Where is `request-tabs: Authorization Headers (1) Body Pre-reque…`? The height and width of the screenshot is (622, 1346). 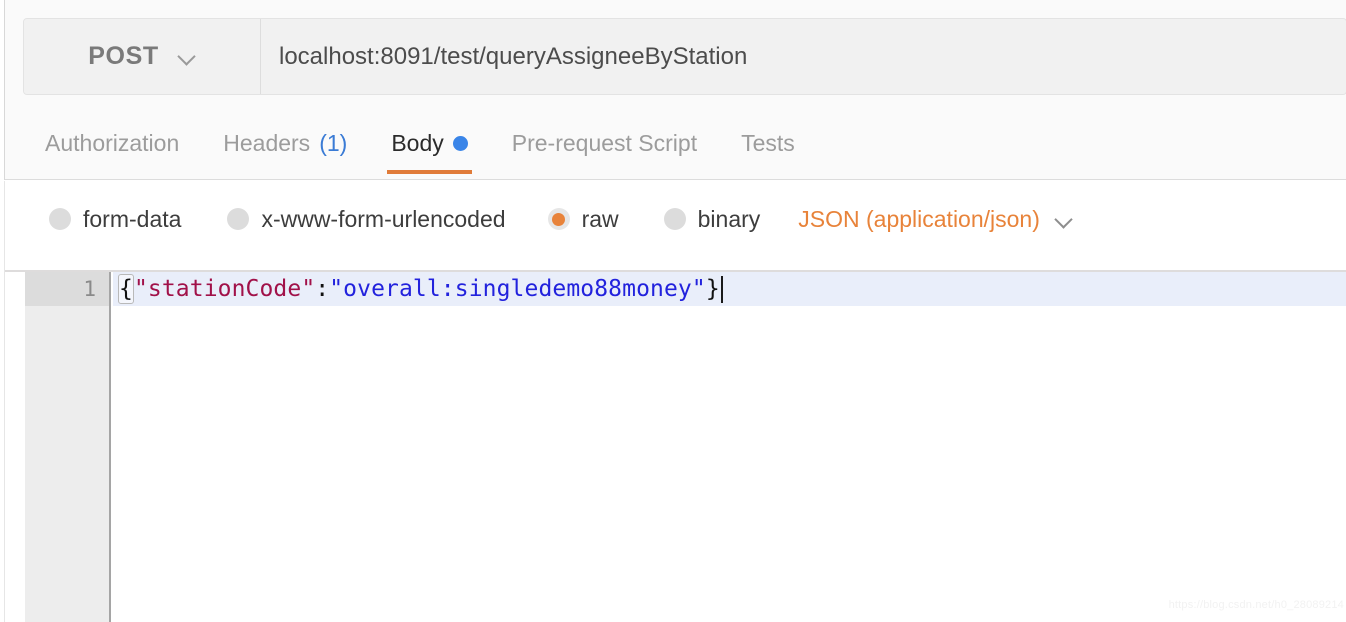
request-tabs: Authorization Headers (1) Body Pre-reque… is located at coordinates (420, 146).